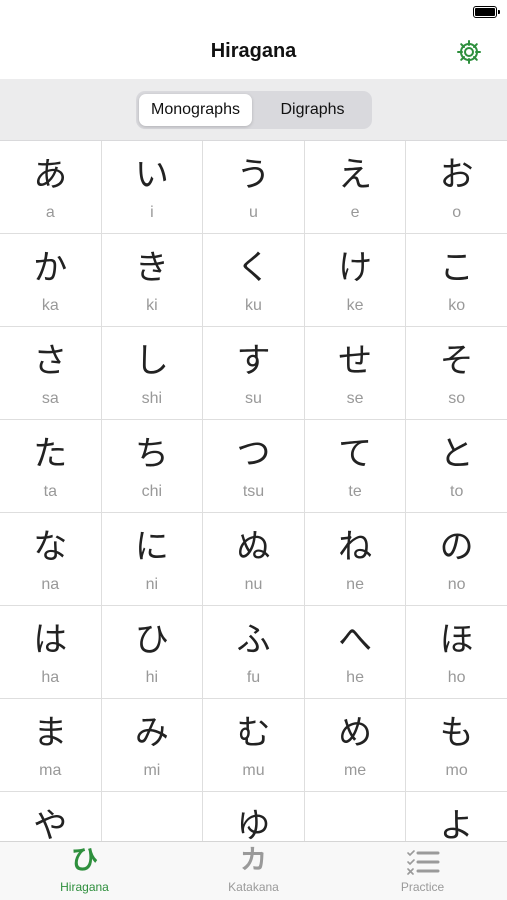 The height and width of the screenshot is (900, 507). What do you see at coordinates (151, 454) in the screenshot?
I see `kana-character: ち` at bounding box center [151, 454].